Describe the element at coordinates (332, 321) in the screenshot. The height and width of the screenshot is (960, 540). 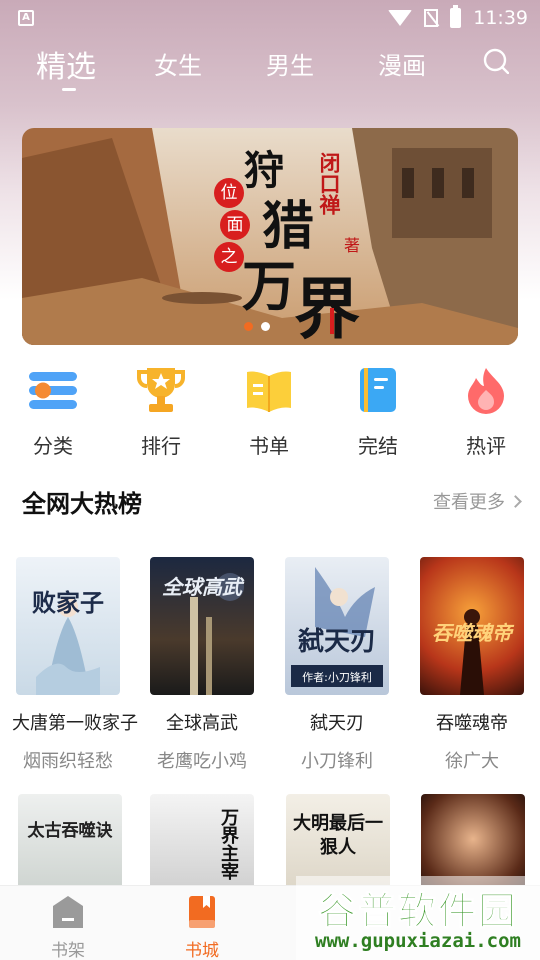
I see `banner-red-stroke` at that location.